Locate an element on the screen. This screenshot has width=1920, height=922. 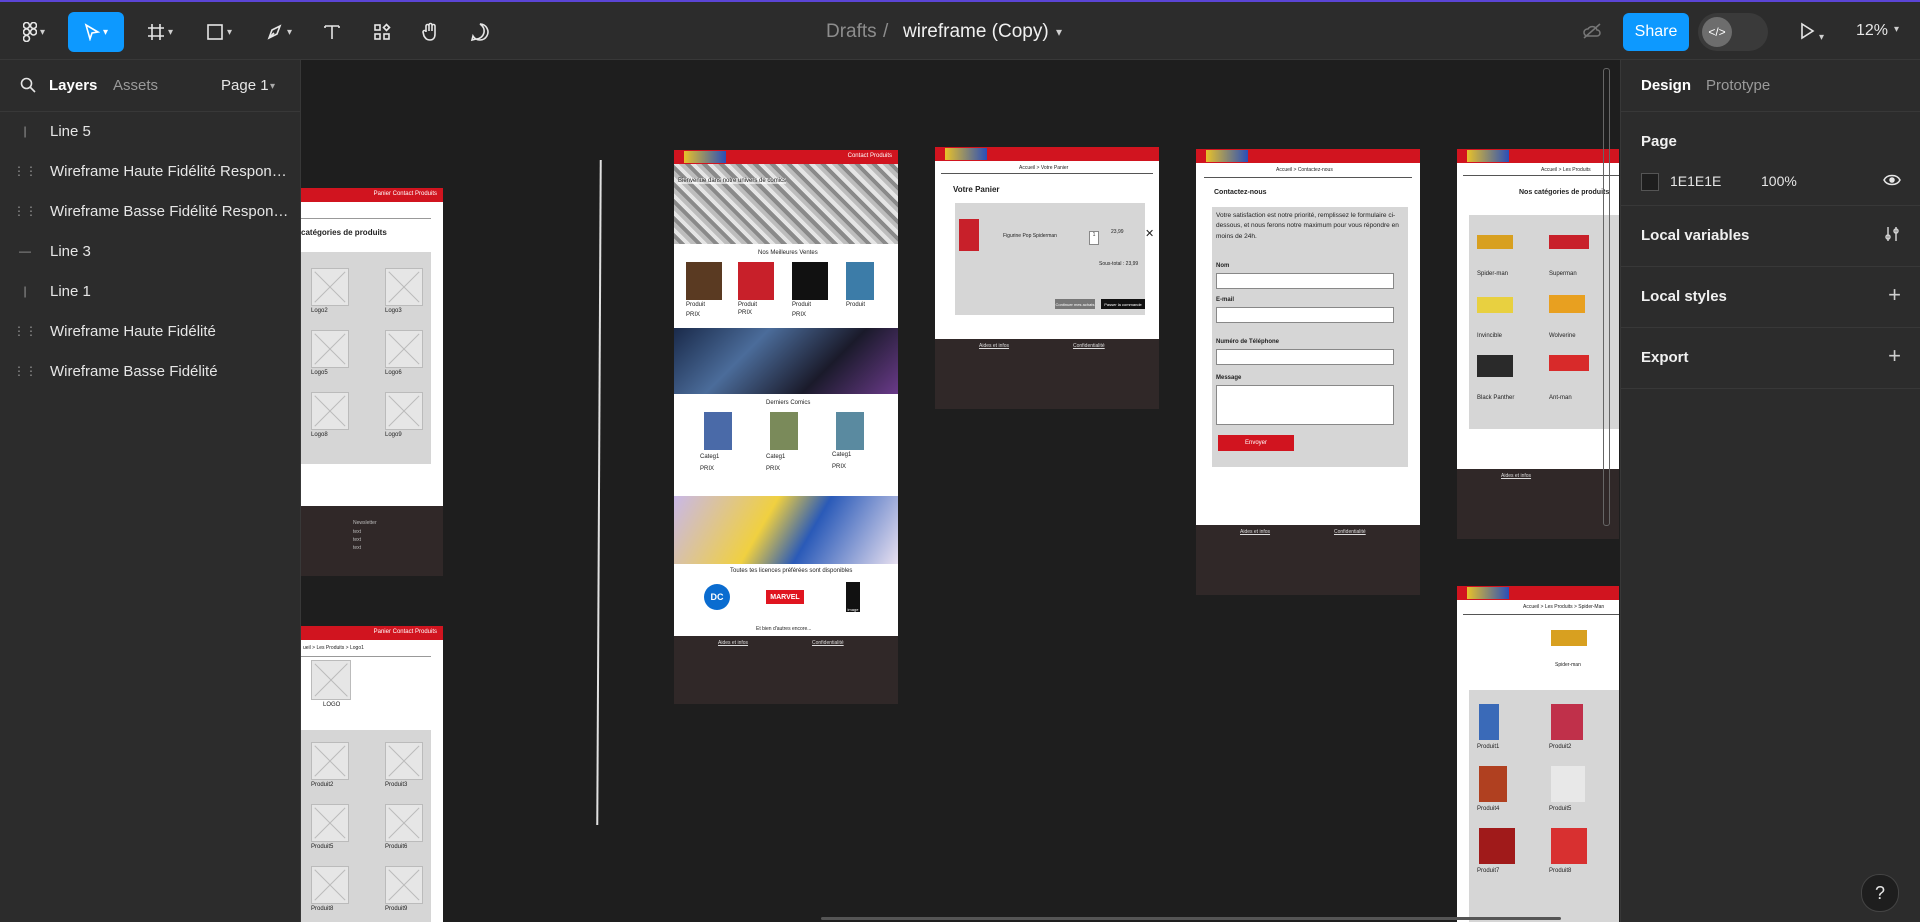
zoom-chevron-icon: ▾ is located at coordinates (1896, 29).